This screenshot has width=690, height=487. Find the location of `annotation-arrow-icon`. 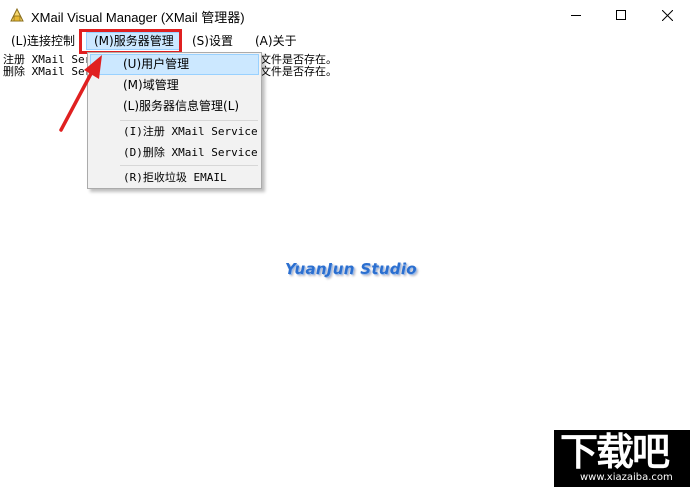

annotation-arrow-icon is located at coordinates (80, 93).